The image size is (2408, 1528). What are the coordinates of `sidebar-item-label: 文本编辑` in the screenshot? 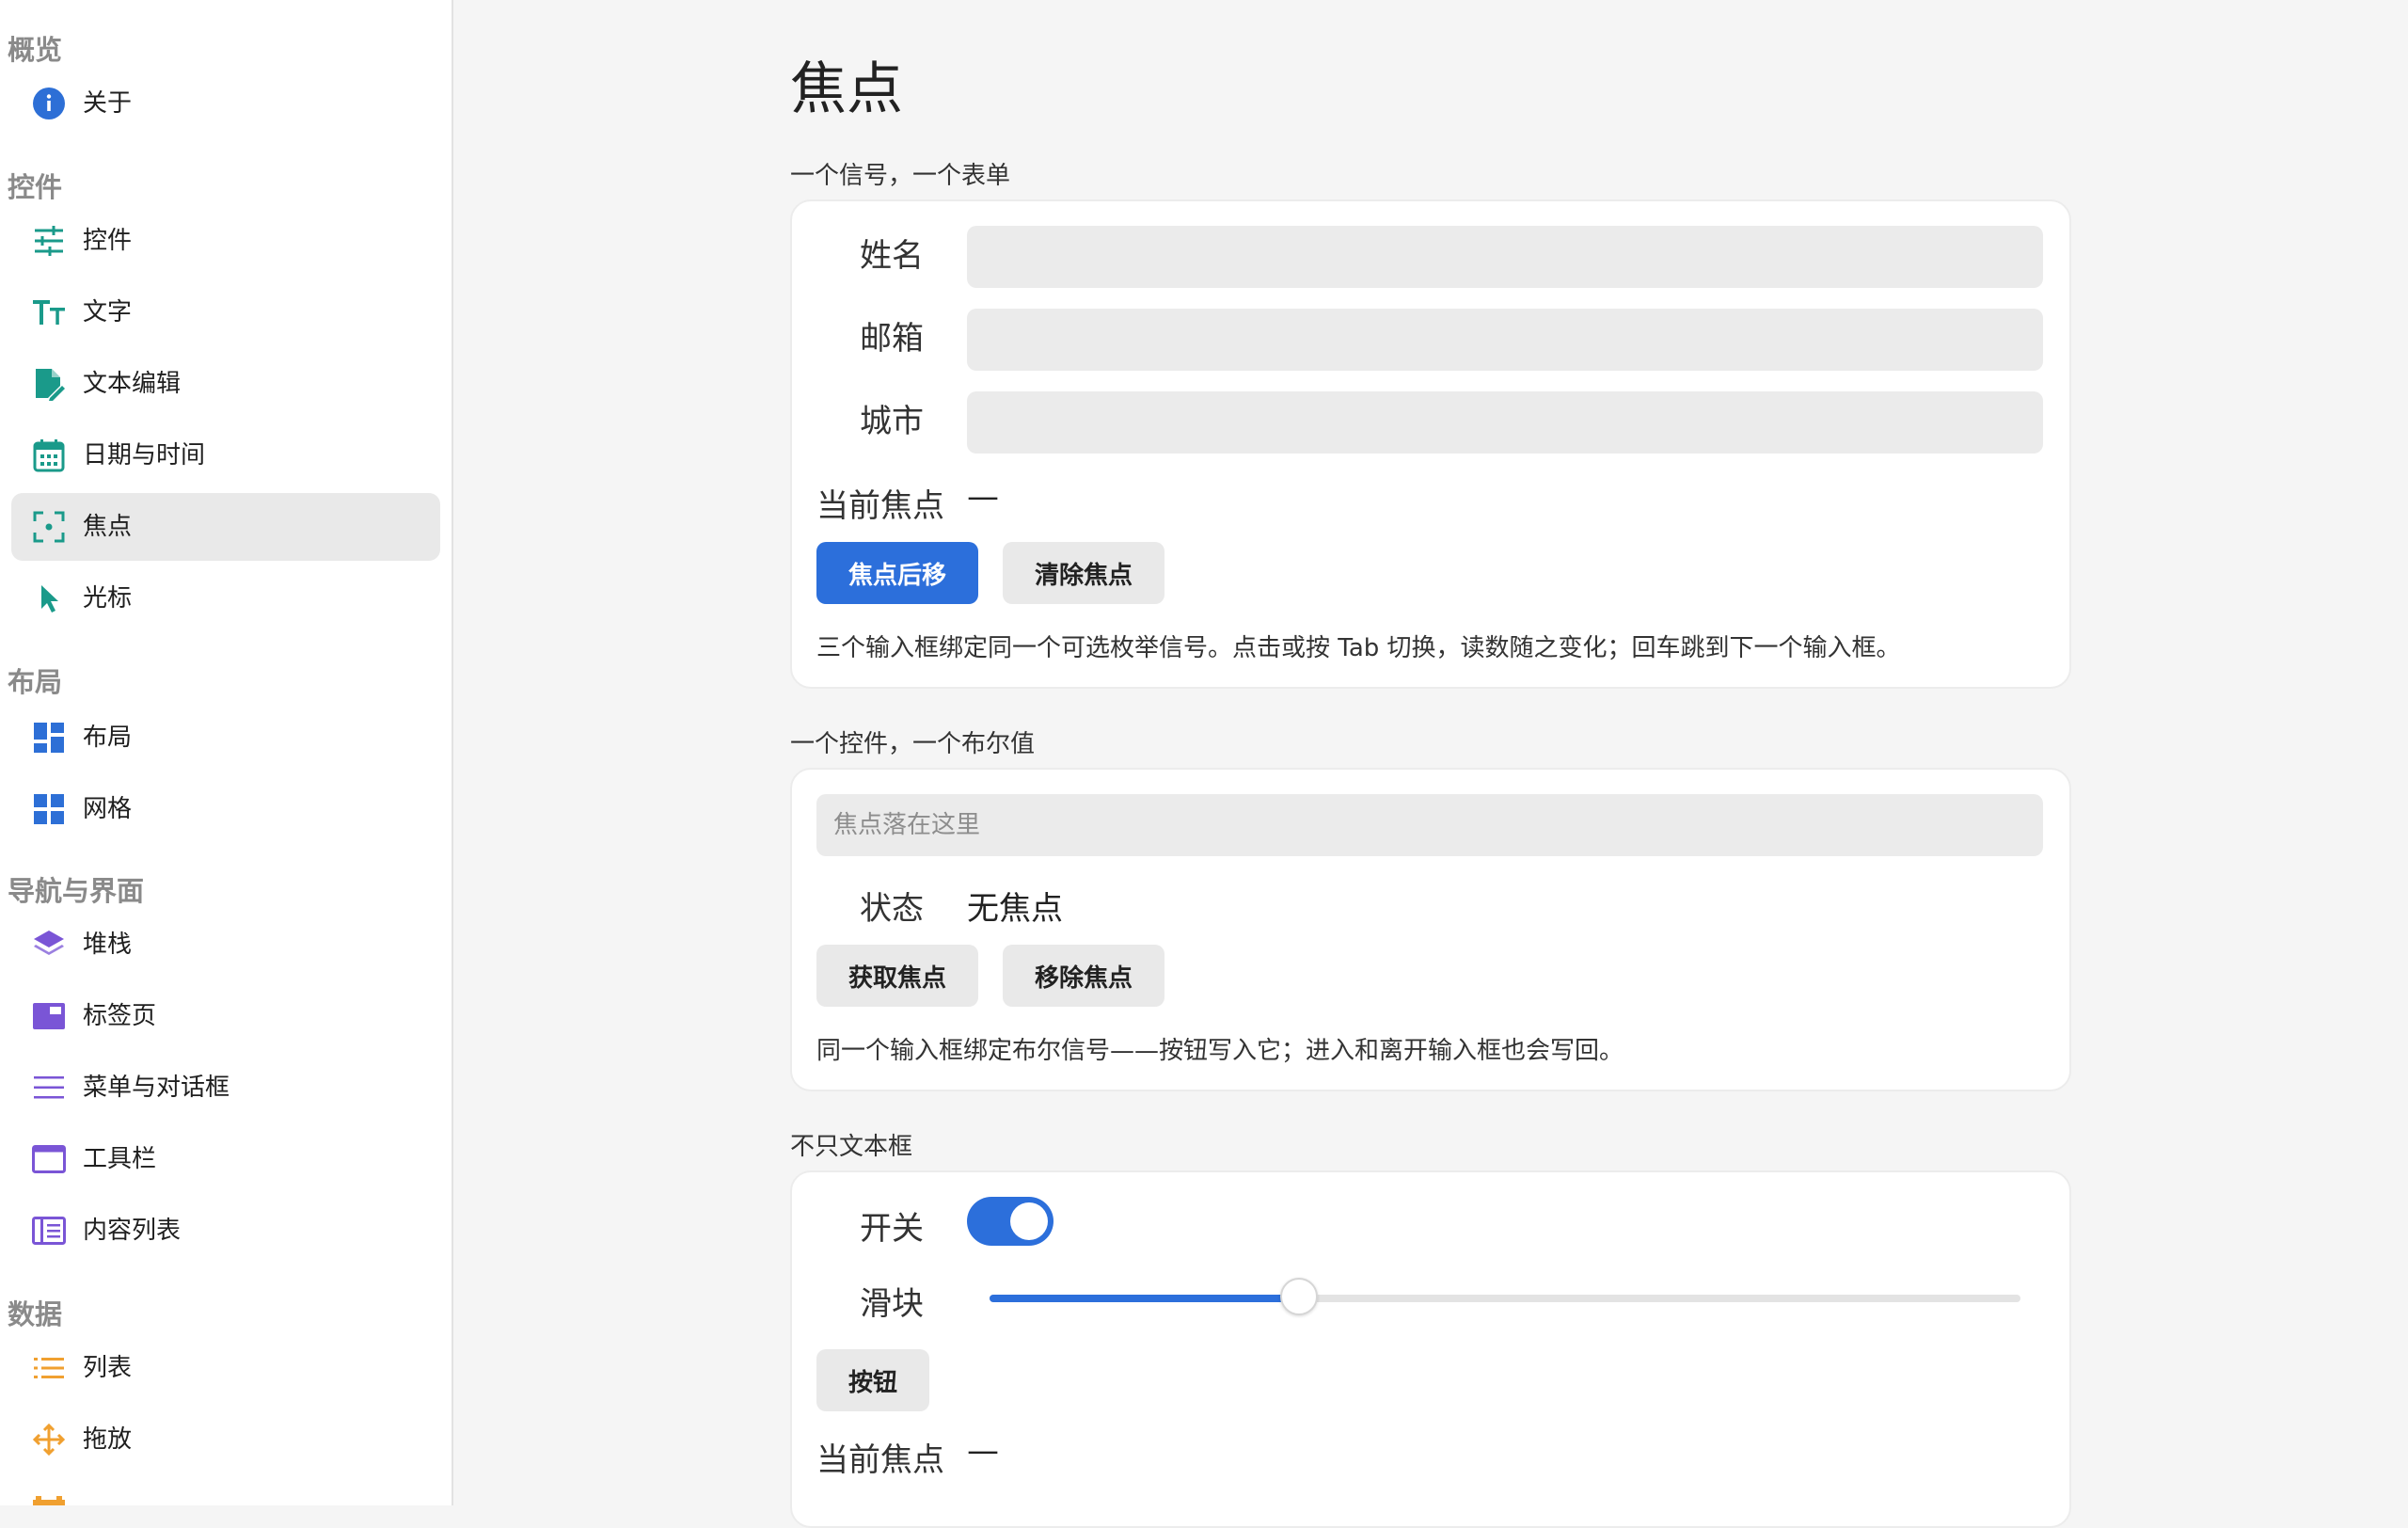 It's located at (132, 384).